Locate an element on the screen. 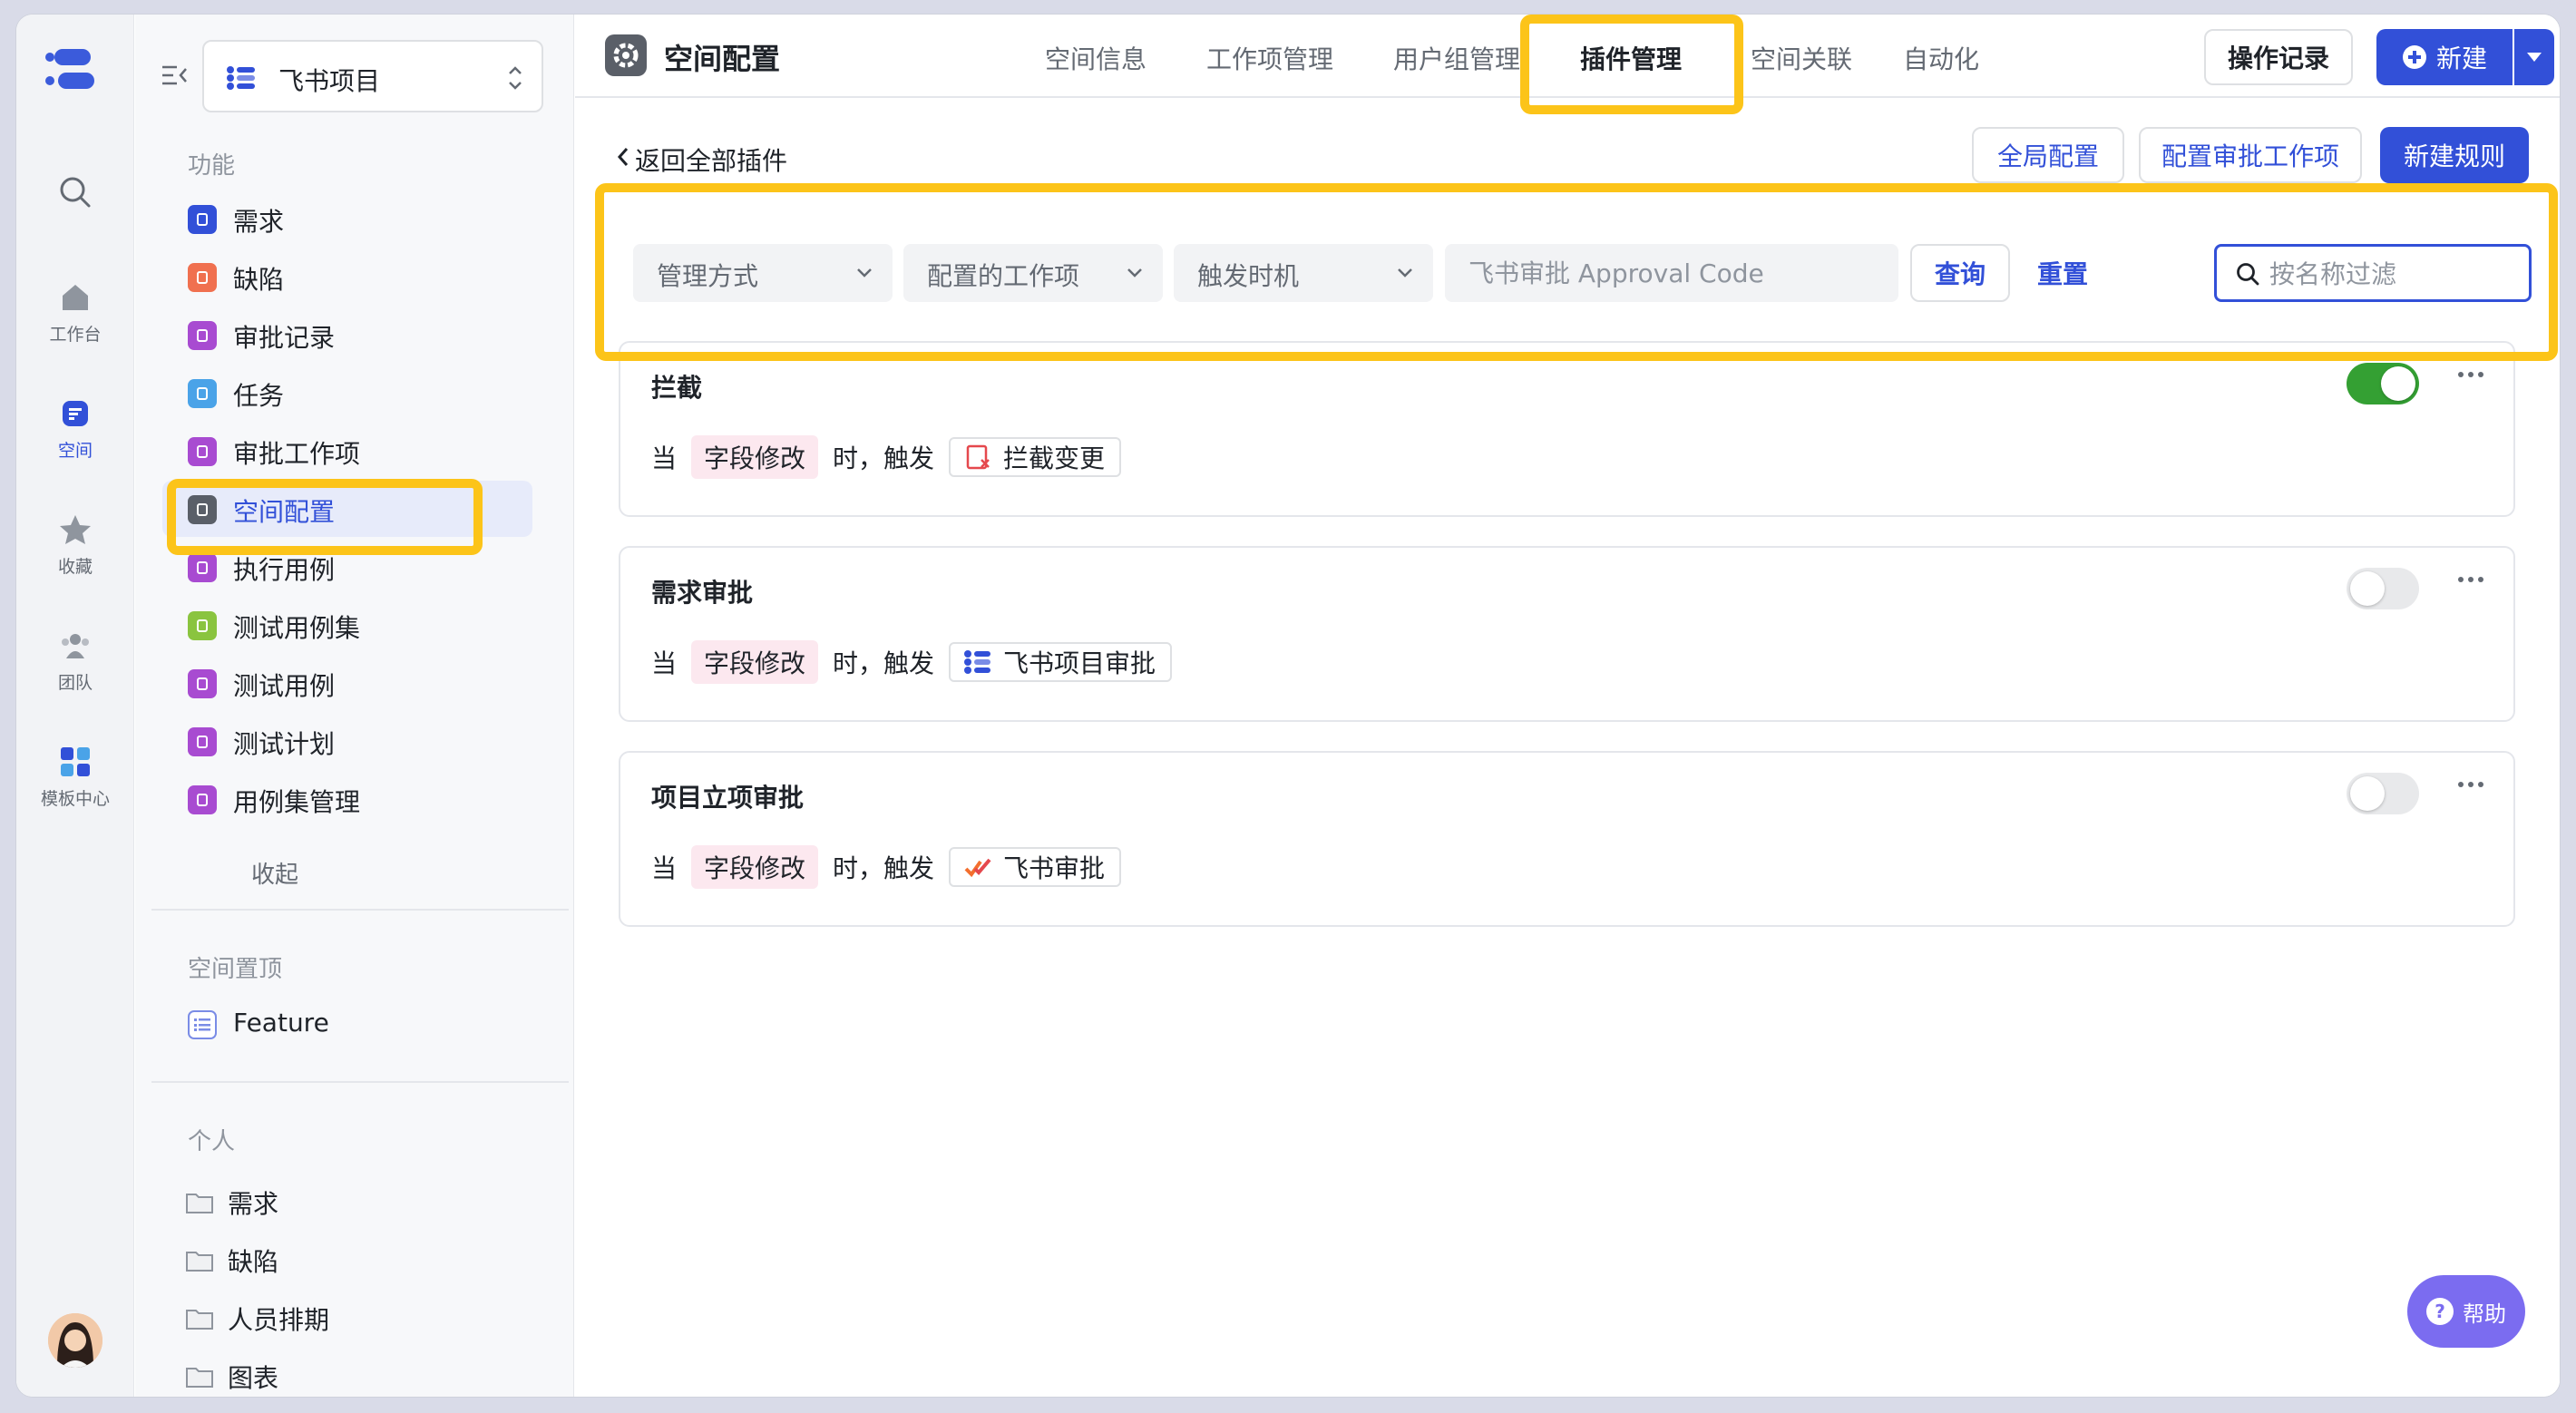  sidebar-item-feature-7: 测试用例集 is located at coordinates (347, 625).